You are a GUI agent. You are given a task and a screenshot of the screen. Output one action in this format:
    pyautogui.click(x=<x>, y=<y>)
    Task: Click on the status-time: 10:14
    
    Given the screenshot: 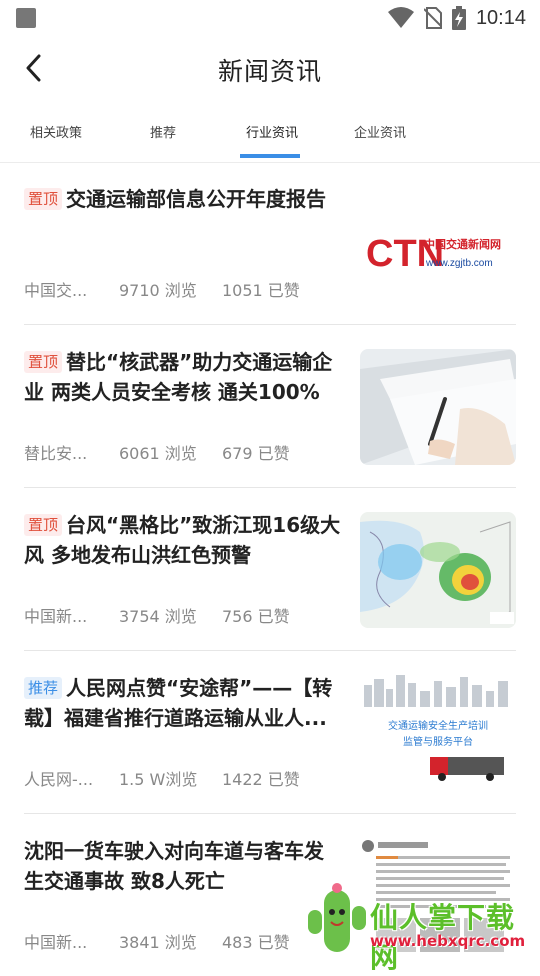 What is the action you would take?
    pyautogui.click(x=500, y=17)
    